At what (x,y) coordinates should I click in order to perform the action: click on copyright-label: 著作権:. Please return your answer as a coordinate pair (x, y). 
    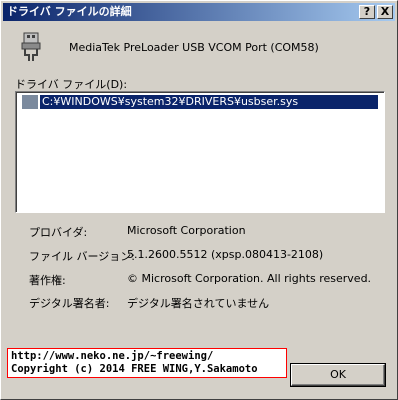
    Looking at the image, I should click on (47, 280).